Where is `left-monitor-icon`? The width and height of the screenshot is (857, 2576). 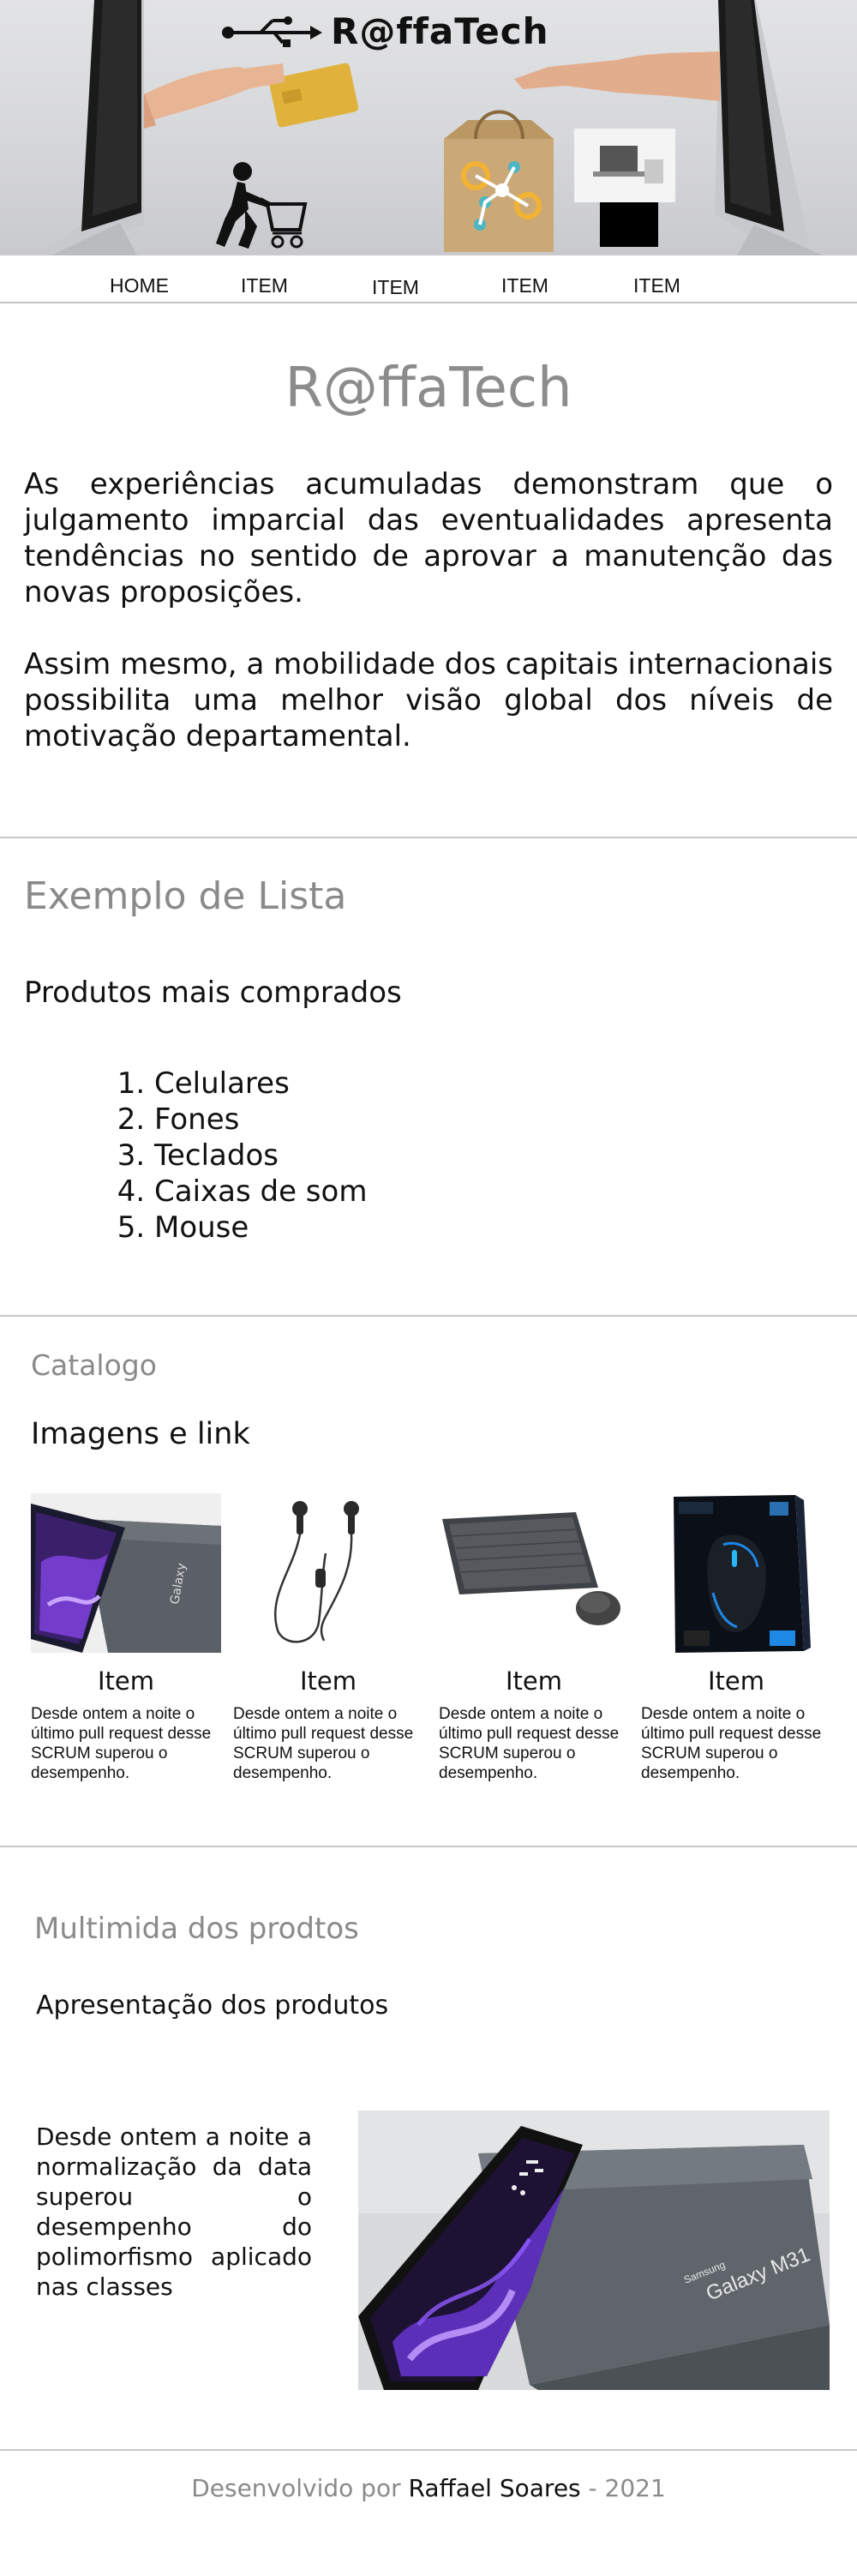
left-monitor-icon is located at coordinates (95, 127).